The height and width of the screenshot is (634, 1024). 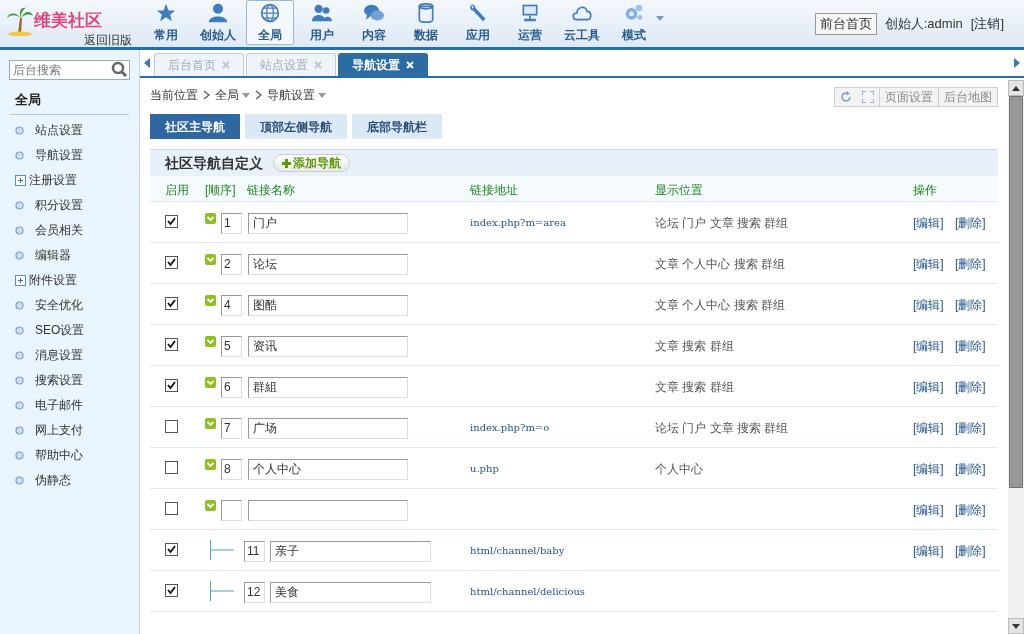 What do you see at coordinates (69, 430) in the screenshot?
I see `sidebar-item: 网上支付` at bounding box center [69, 430].